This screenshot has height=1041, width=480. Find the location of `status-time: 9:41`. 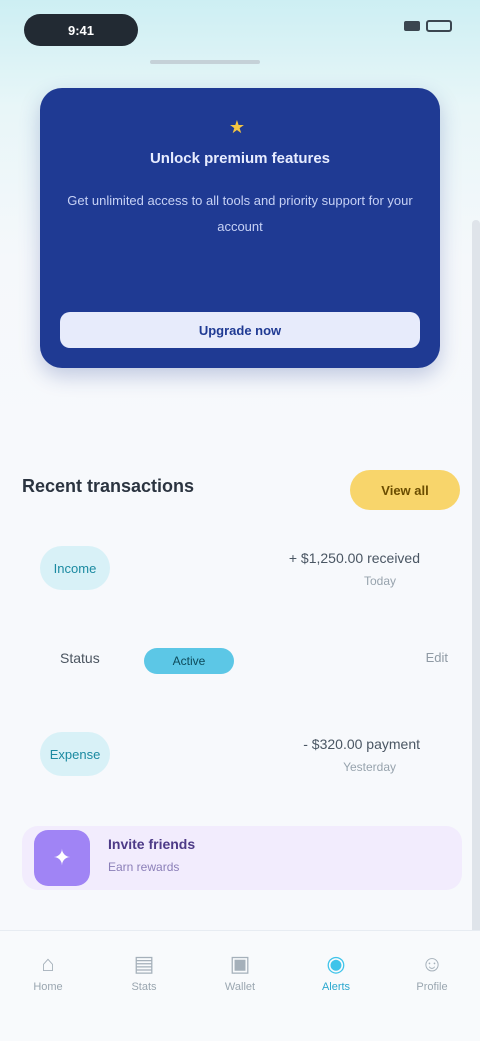

status-time: 9:41 is located at coordinates (81, 30).